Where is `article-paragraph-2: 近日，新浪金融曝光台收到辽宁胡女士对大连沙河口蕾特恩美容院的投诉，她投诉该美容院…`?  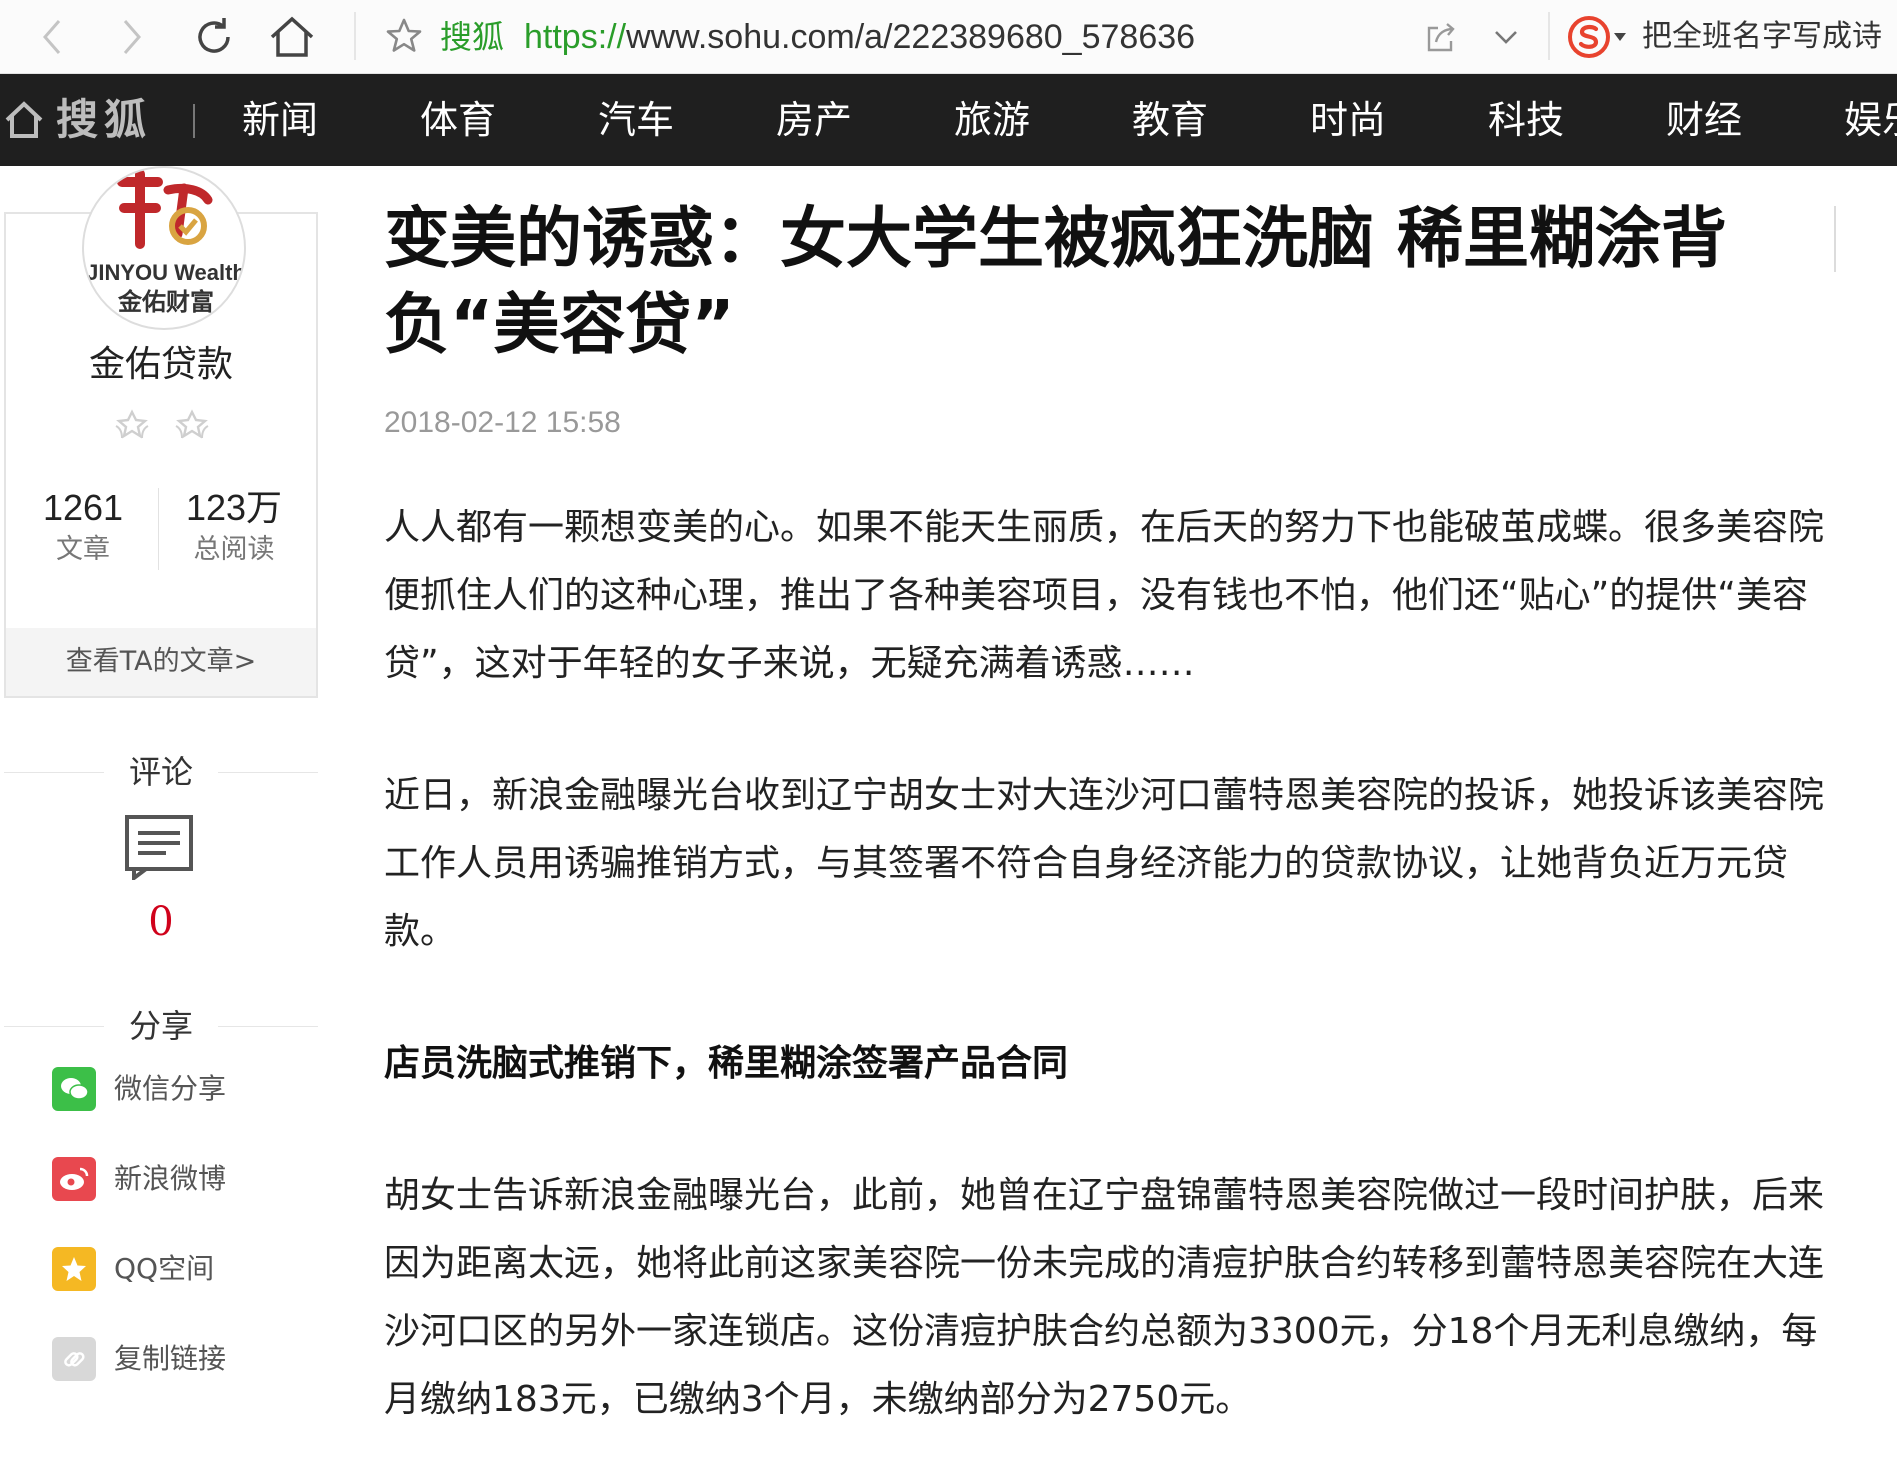
article-paragraph-2: 近日，新浪金融曝光台收到辽宁胡女士对大连沙河口蕾特恩美容院的投诉，她投诉该美容院… is located at coordinates (1104, 863).